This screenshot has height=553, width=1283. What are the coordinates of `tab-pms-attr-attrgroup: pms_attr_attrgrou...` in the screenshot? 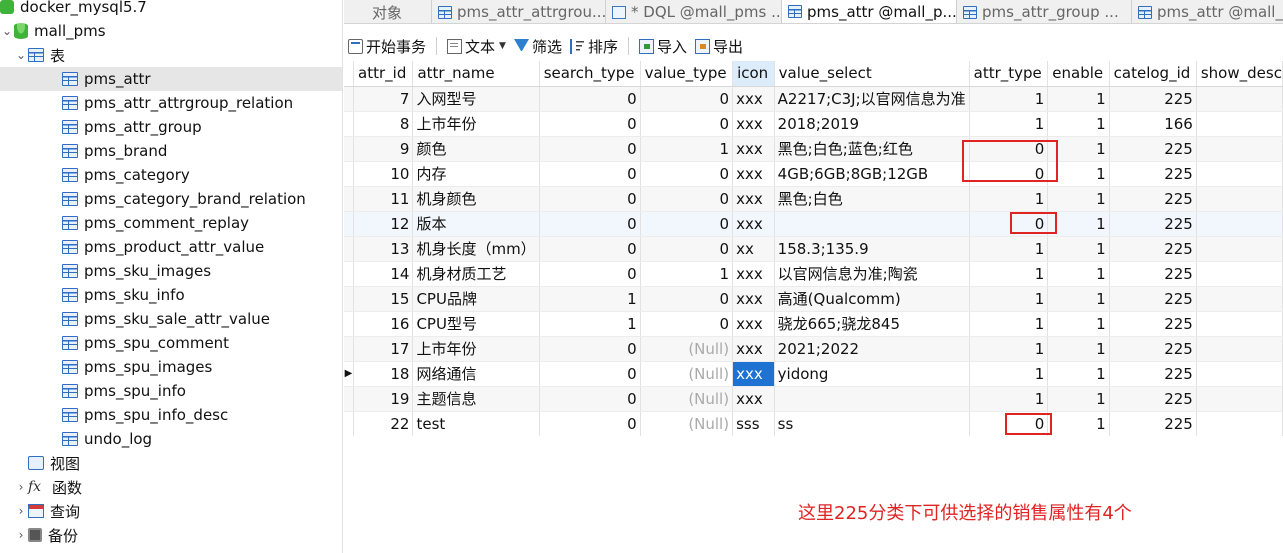 It's located at (519, 11).